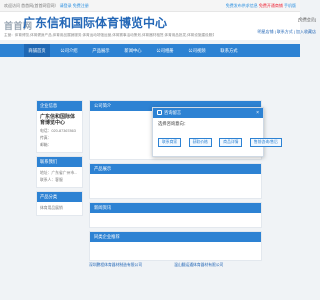 This screenshot has width=320, height=300. Describe the element at coordinates (59, 106) in the screenshot. I see `company-info-title: 企业信息` at that location.